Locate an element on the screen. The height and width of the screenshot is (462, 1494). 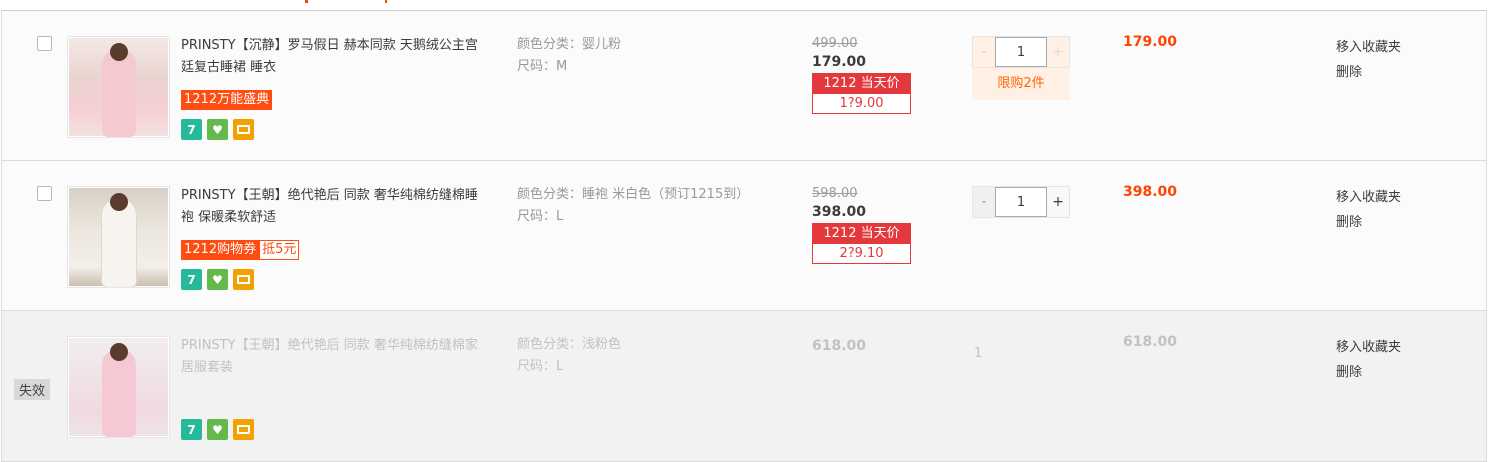
price-block: 499.00 179.00 1212 当天价 1?9.00 is located at coordinates (862, 75).